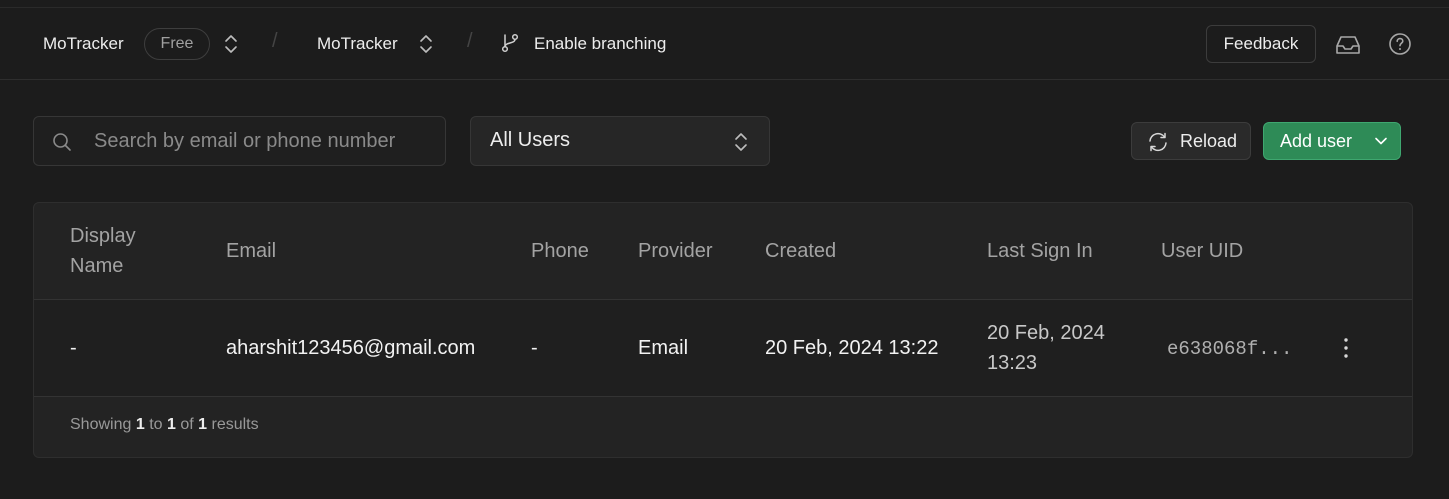  I want to click on column-header-last-sign-in: Last Sign In, so click(1040, 251).